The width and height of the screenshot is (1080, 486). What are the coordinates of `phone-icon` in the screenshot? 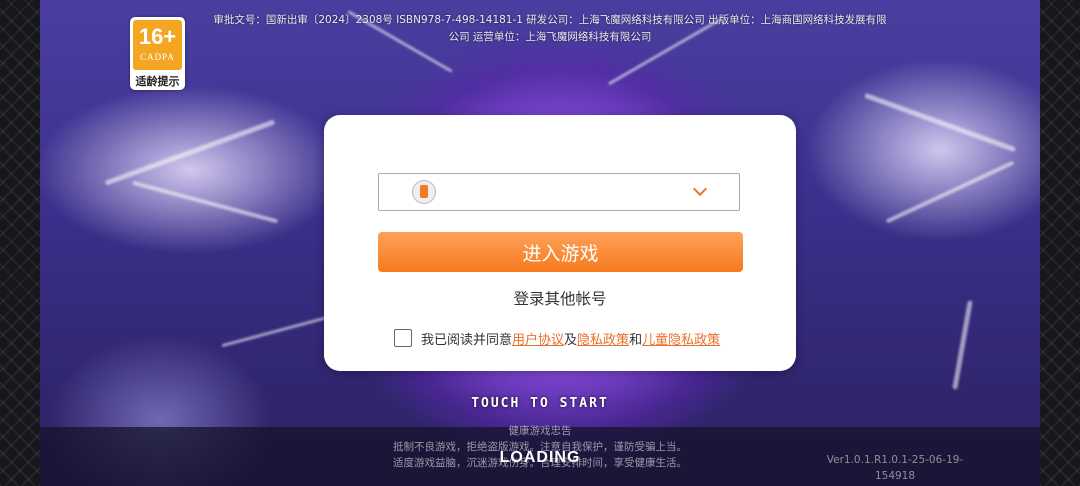 It's located at (424, 192).